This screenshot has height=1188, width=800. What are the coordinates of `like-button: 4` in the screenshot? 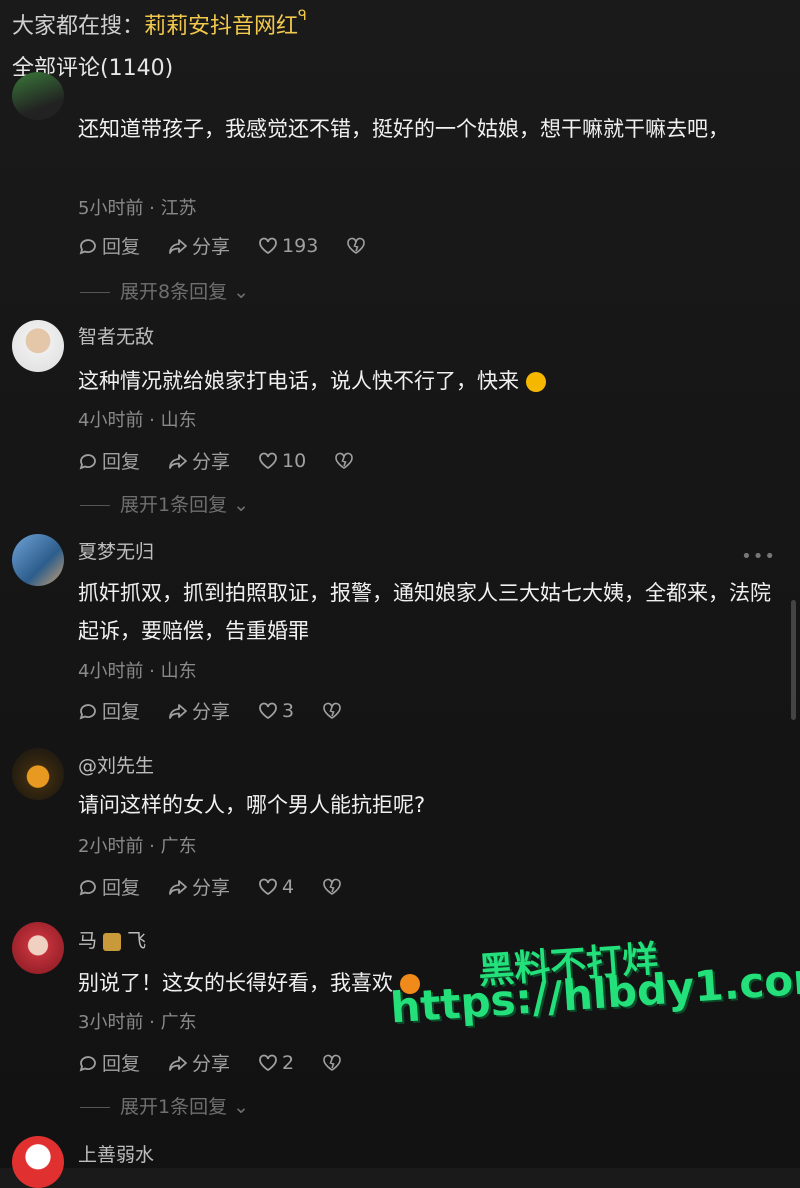 It's located at (276, 887).